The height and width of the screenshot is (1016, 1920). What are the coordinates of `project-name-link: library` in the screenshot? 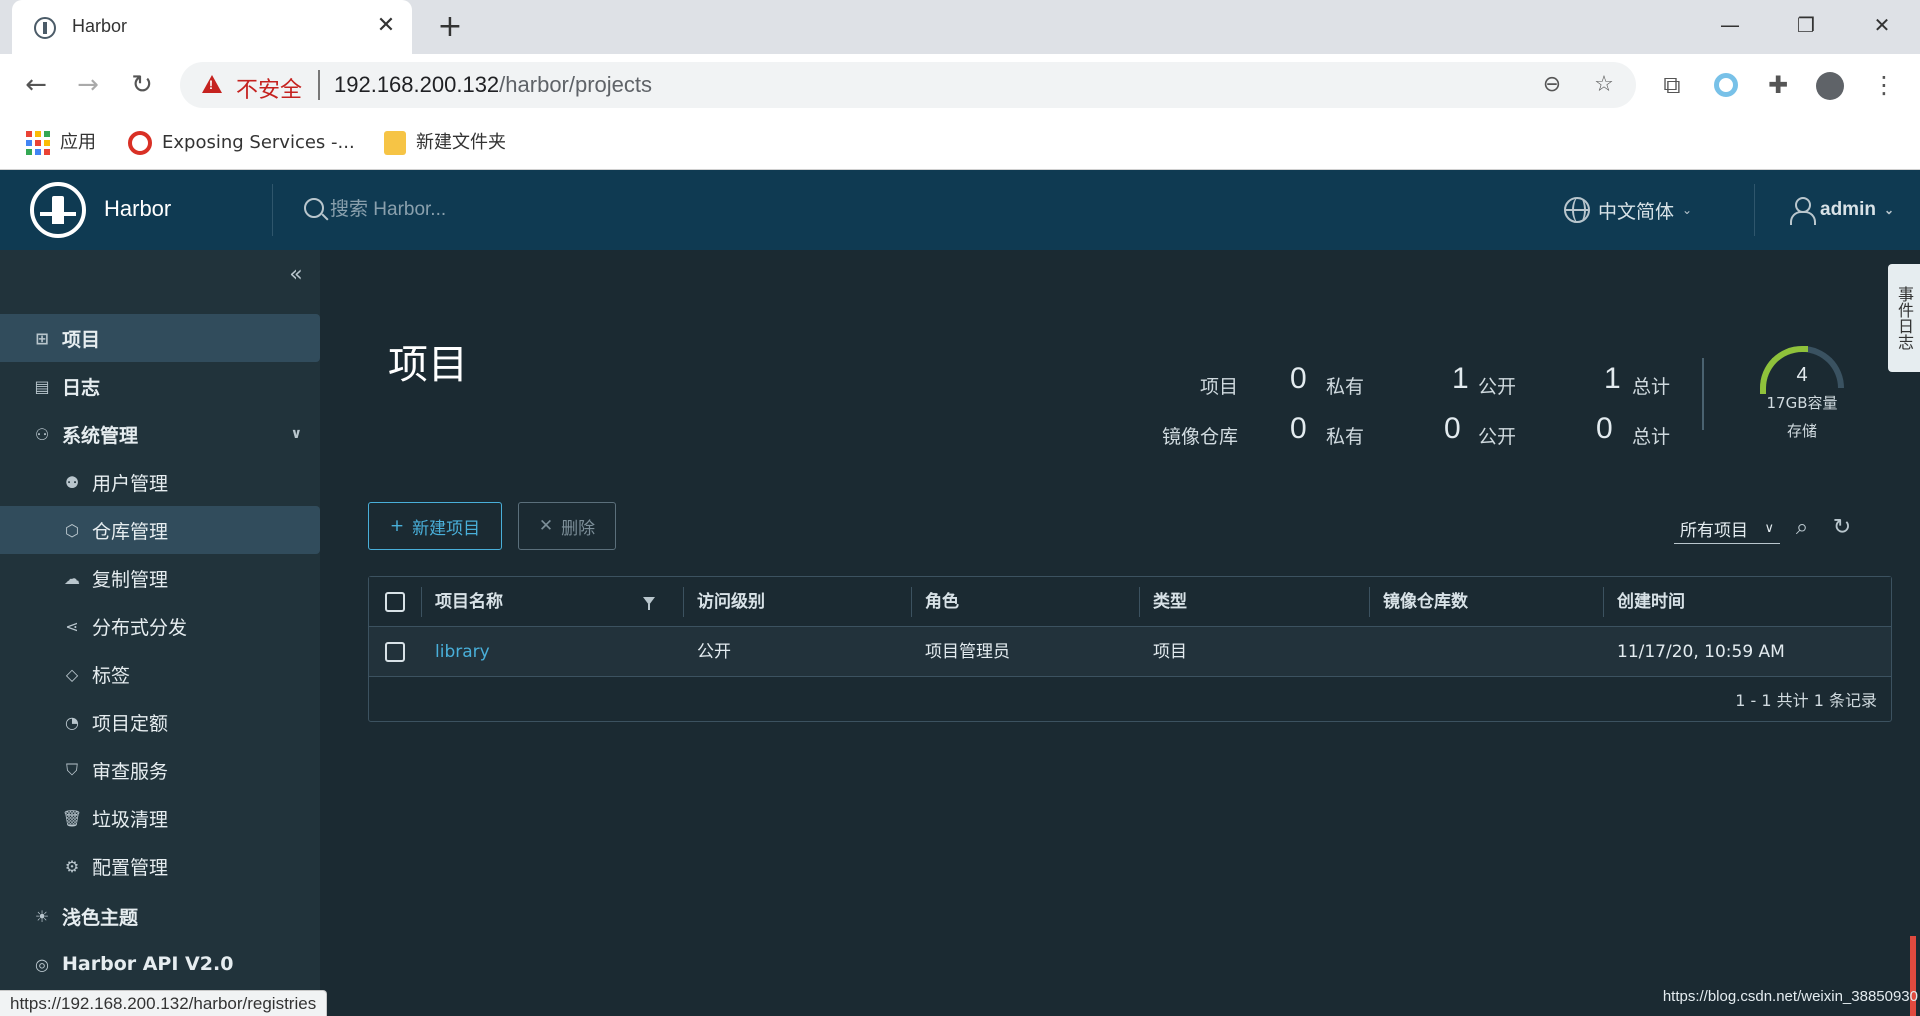 It's located at (462, 652).